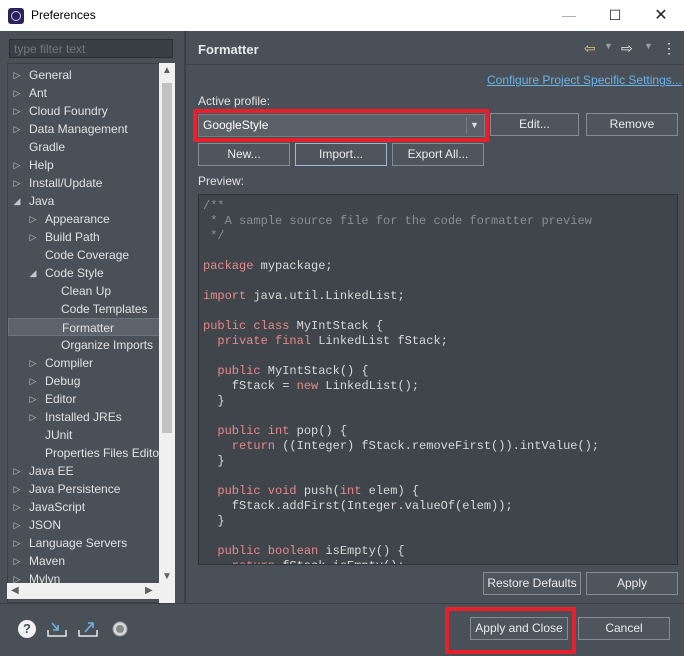 This screenshot has width=684, height=656. What do you see at coordinates (149, 590) in the screenshot?
I see `scroll-right-icon: ▶` at bounding box center [149, 590].